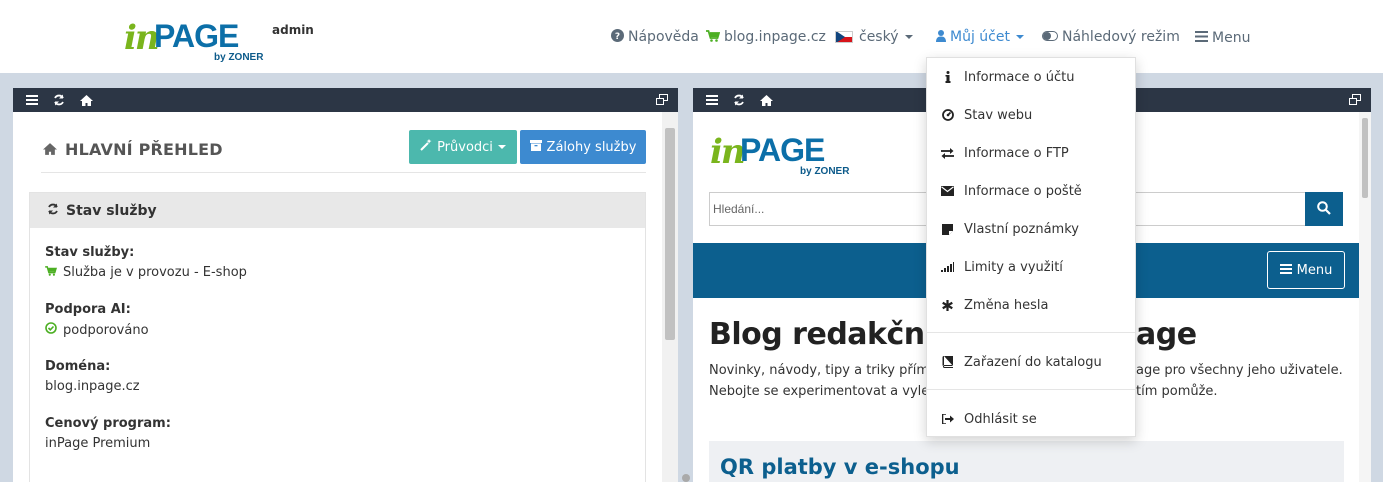 The height and width of the screenshot is (482, 1383). What do you see at coordinates (293, 30) in the screenshot?
I see `logo-admin: admin` at bounding box center [293, 30].